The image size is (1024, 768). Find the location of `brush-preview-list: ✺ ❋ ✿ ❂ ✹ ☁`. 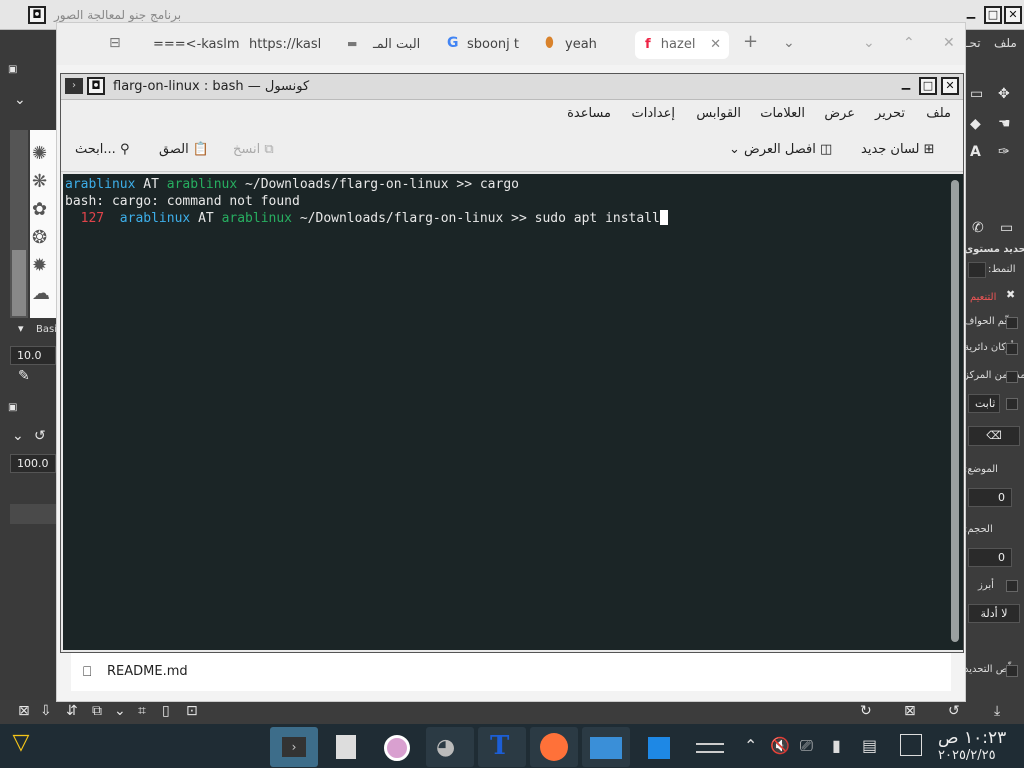

brush-preview-list: ✺ ❋ ✿ ❂ ✹ ☁ is located at coordinates (44, 224).